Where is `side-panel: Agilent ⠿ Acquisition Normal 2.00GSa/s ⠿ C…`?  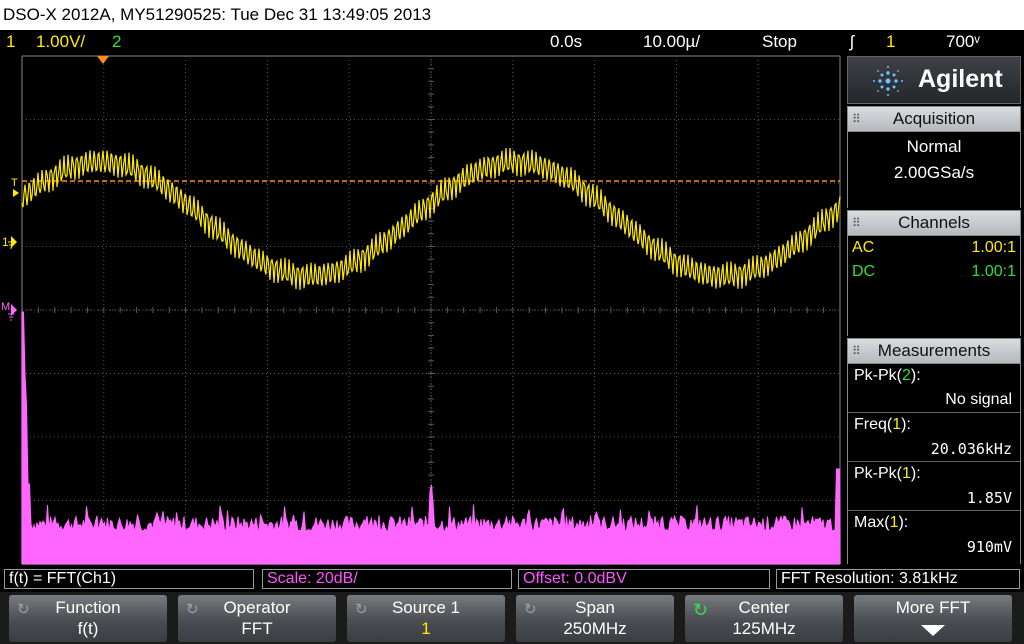
side-panel: Agilent ⠿ Acquisition Normal 2.00GSa/s ⠿ C… is located at coordinates (934, 310).